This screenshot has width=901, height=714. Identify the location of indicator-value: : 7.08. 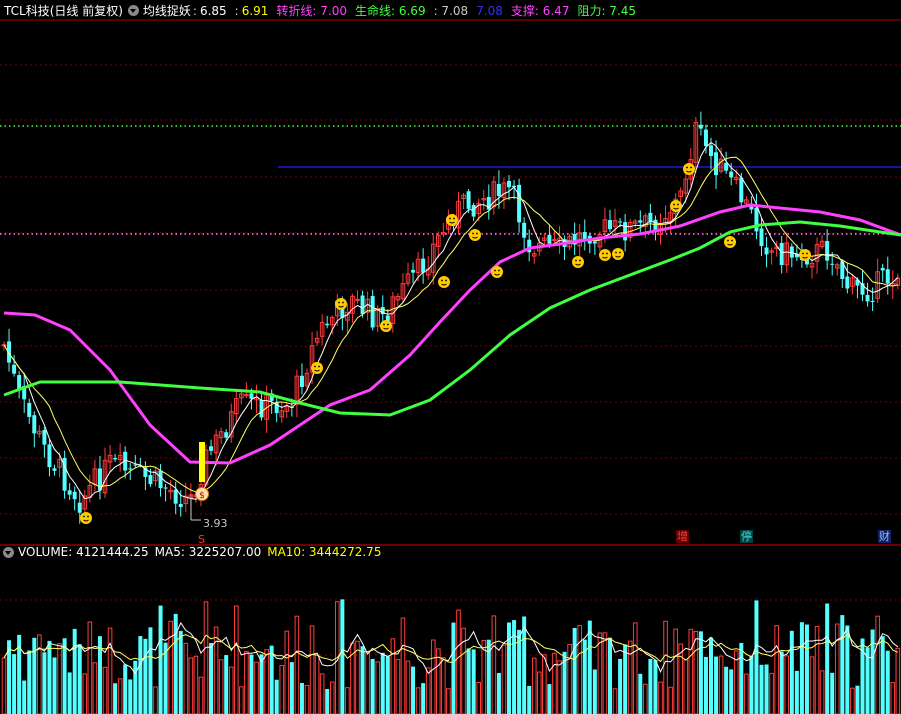
(451, 10).